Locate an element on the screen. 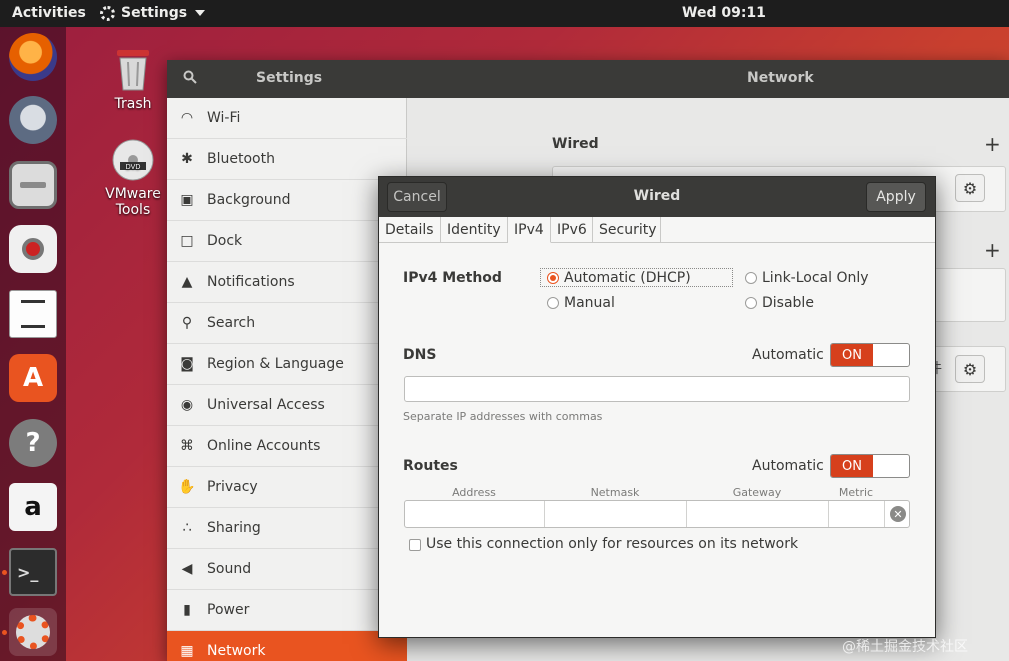 This screenshot has width=1009, height=661. apply-button: Apply is located at coordinates (896, 197).